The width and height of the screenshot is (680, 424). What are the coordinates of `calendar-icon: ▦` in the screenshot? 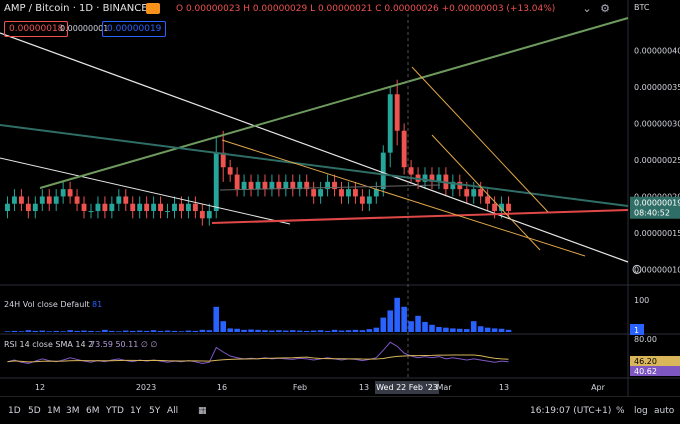 It's located at (202, 411).